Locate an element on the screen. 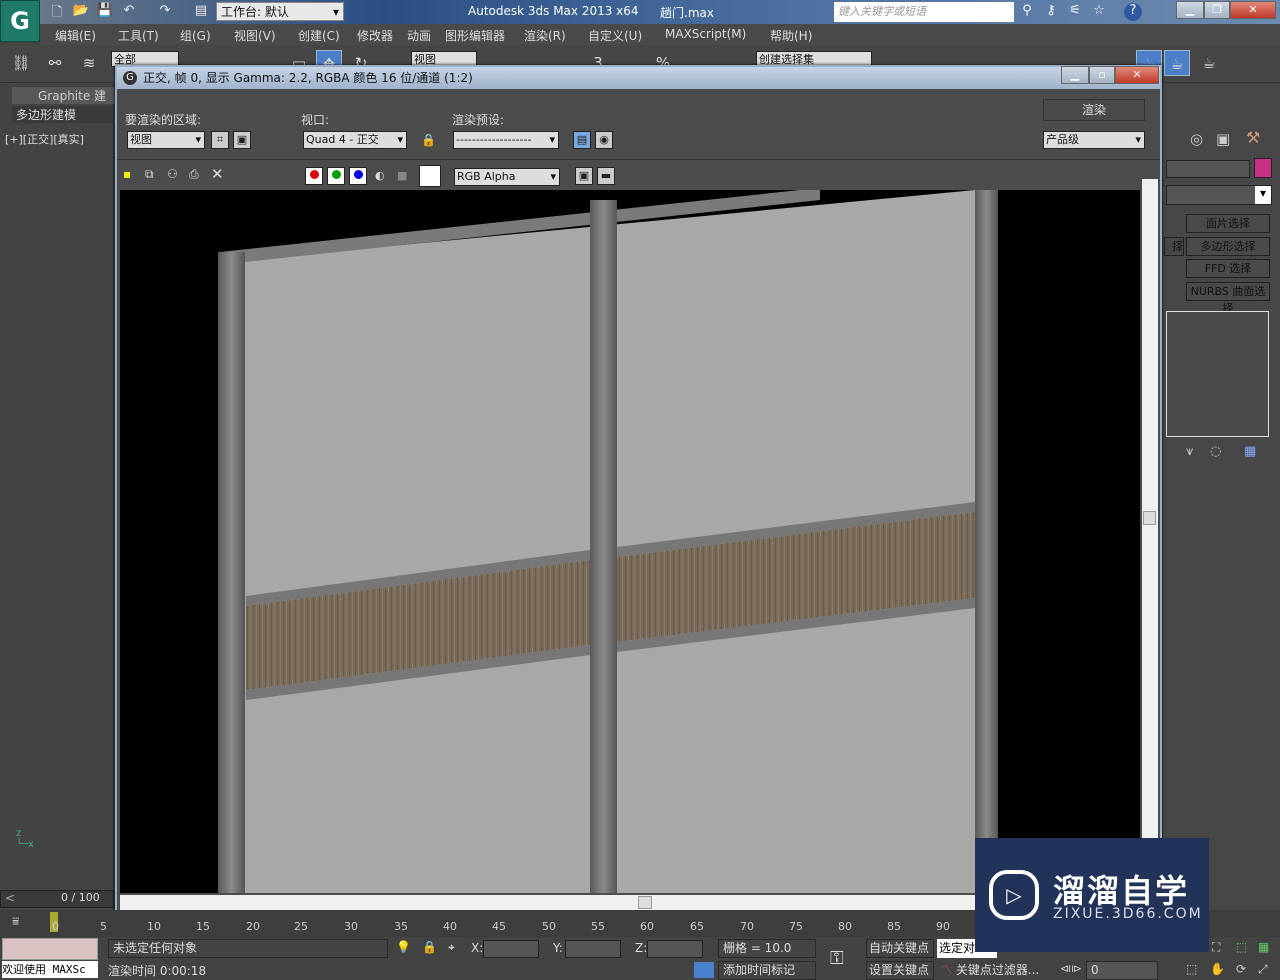  render-button: 渲染 is located at coordinates (1094, 110).